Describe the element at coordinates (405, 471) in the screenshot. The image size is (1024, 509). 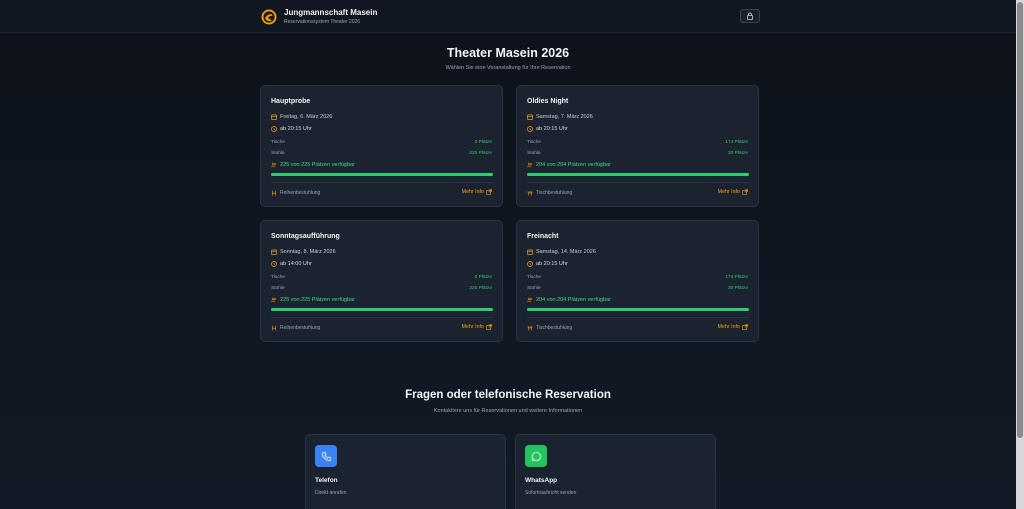
I see `contact-card-phone: Telefon Direkt anrufen` at that location.